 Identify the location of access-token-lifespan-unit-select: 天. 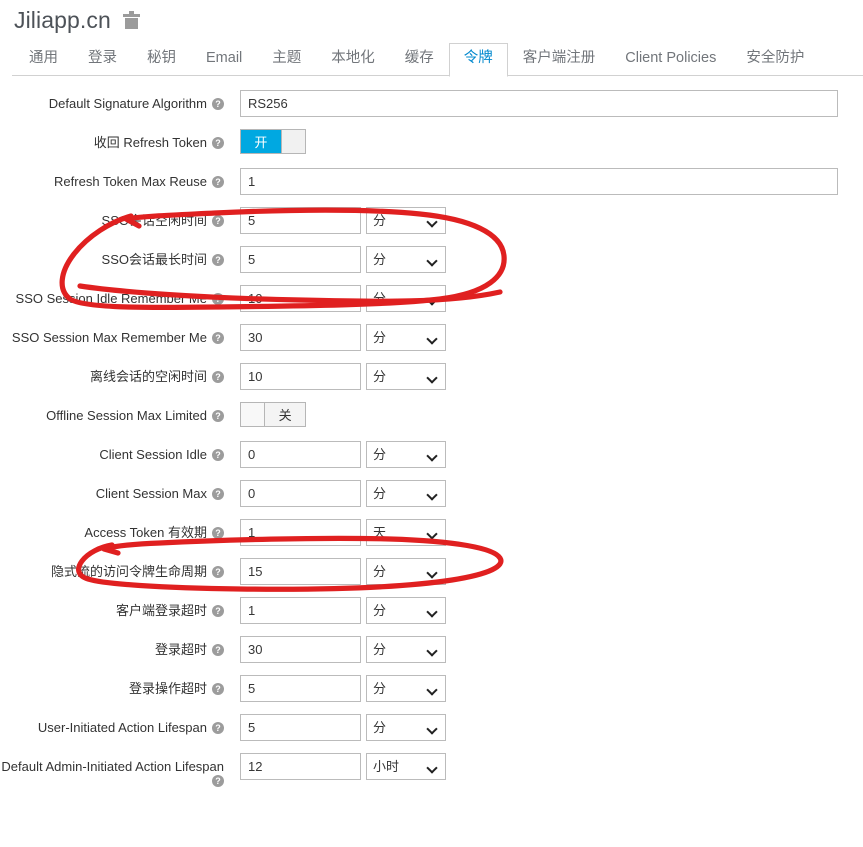
(406, 532).